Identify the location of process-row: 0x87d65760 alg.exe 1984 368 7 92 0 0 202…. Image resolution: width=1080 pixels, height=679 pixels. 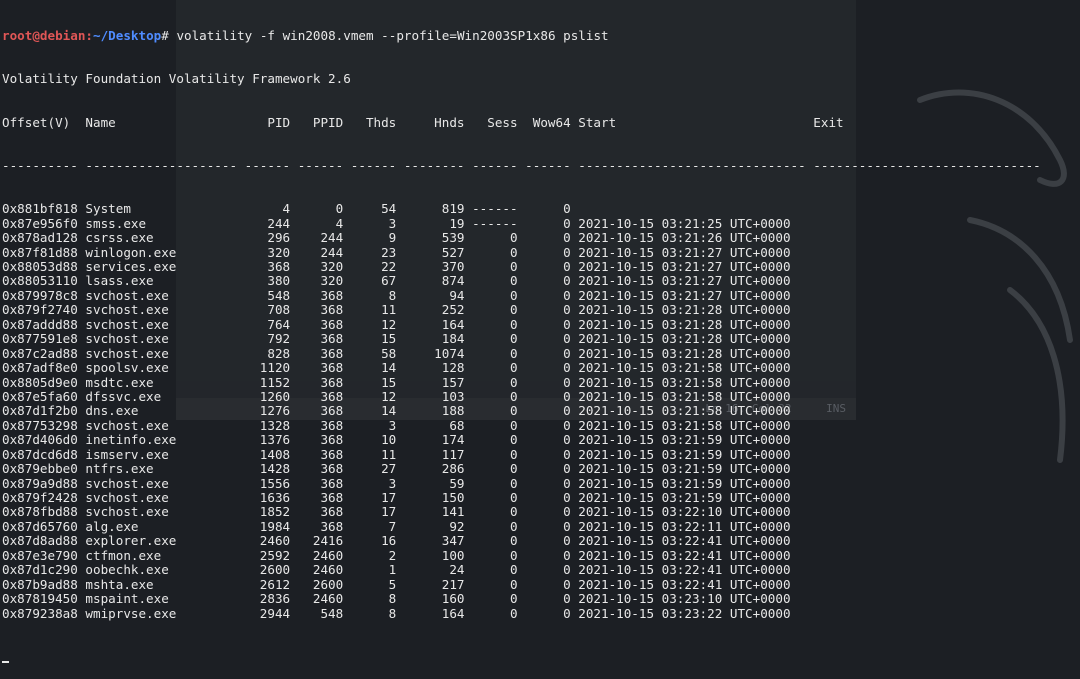
(396, 526).